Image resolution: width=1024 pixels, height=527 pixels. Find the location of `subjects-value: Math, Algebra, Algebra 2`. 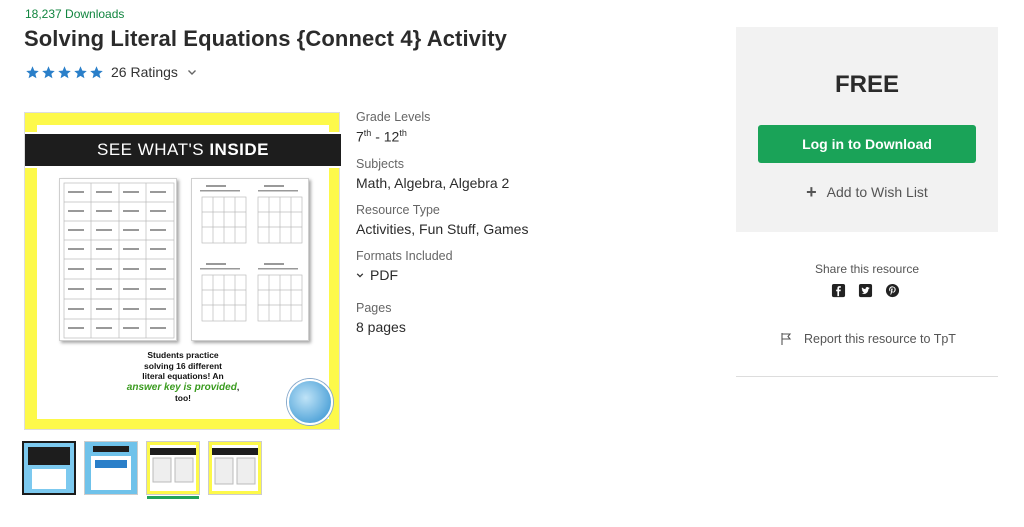

subjects-value: Math, Algebra, Algebra 2 is located at coordinates (442, 183).